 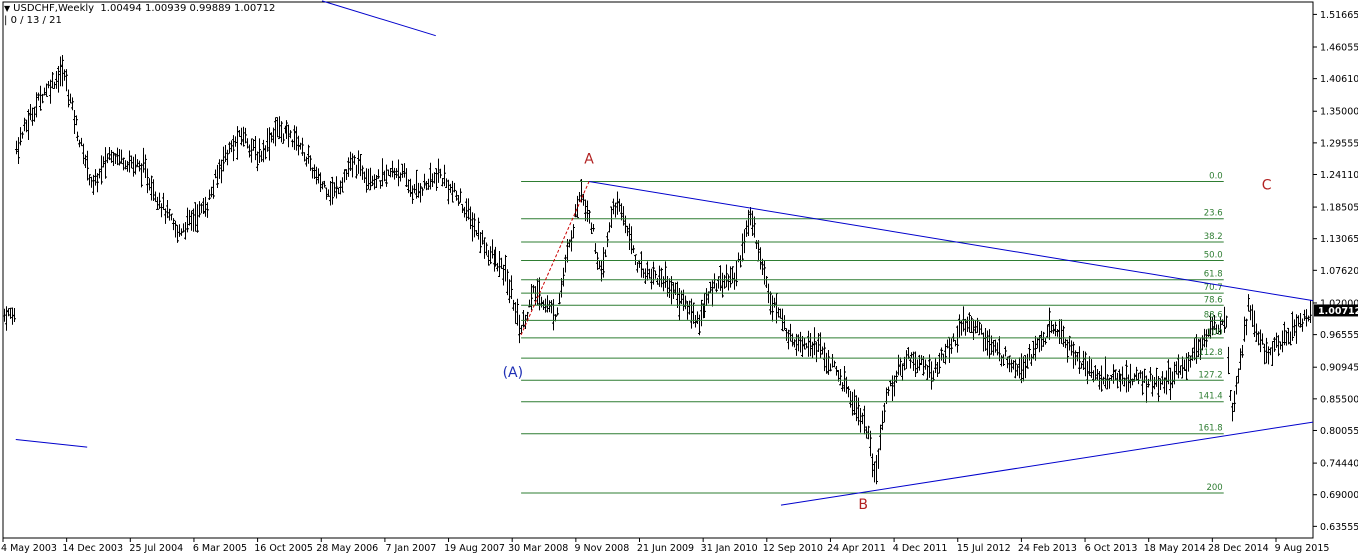 What do you see at coordinates (1339, 112) in the screenshot?
I see `y-tick-label: 1.35000` at bounding box center [1339, 112].